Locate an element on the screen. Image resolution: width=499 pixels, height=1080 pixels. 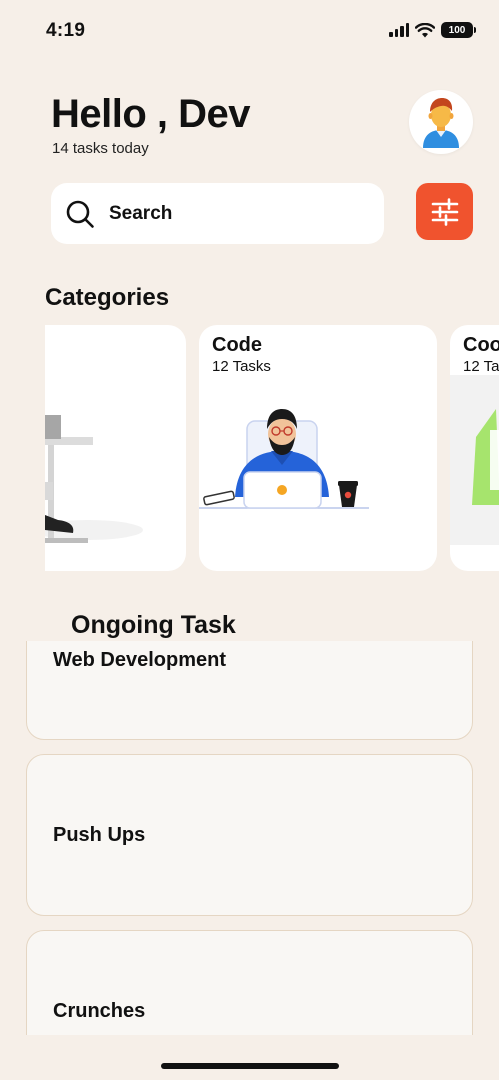
task-label: Crunches is located at coordinates (99, 1011).